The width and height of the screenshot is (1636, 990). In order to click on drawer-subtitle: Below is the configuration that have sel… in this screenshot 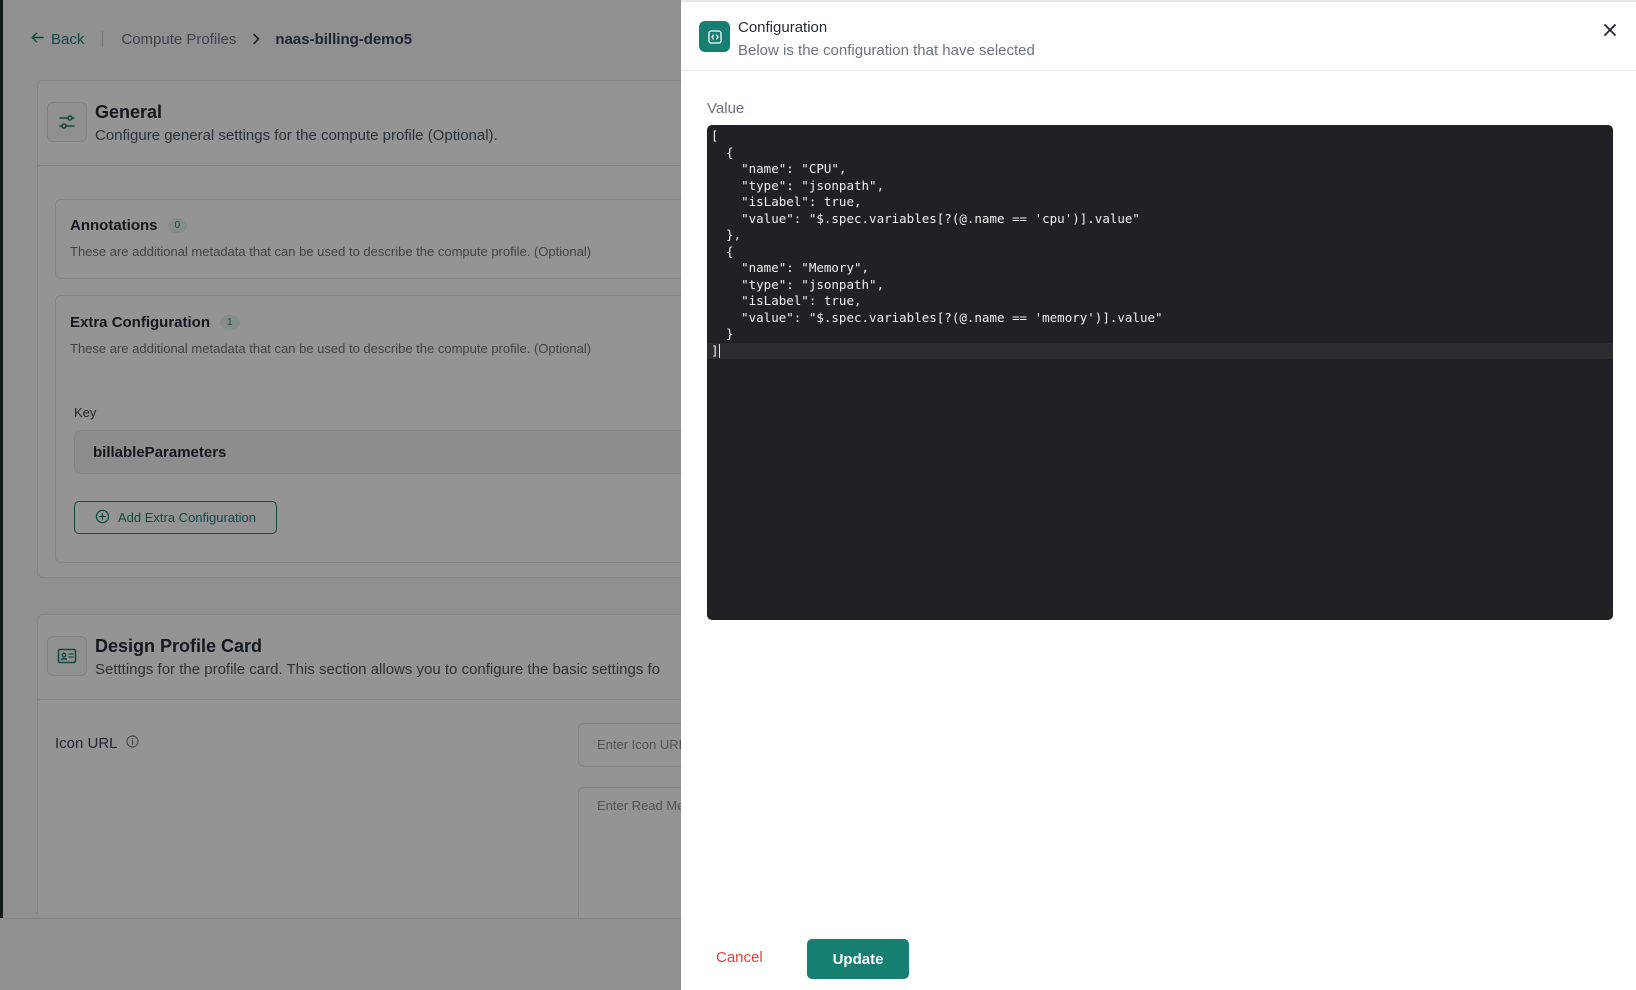, I will do `click(886, 50)`.